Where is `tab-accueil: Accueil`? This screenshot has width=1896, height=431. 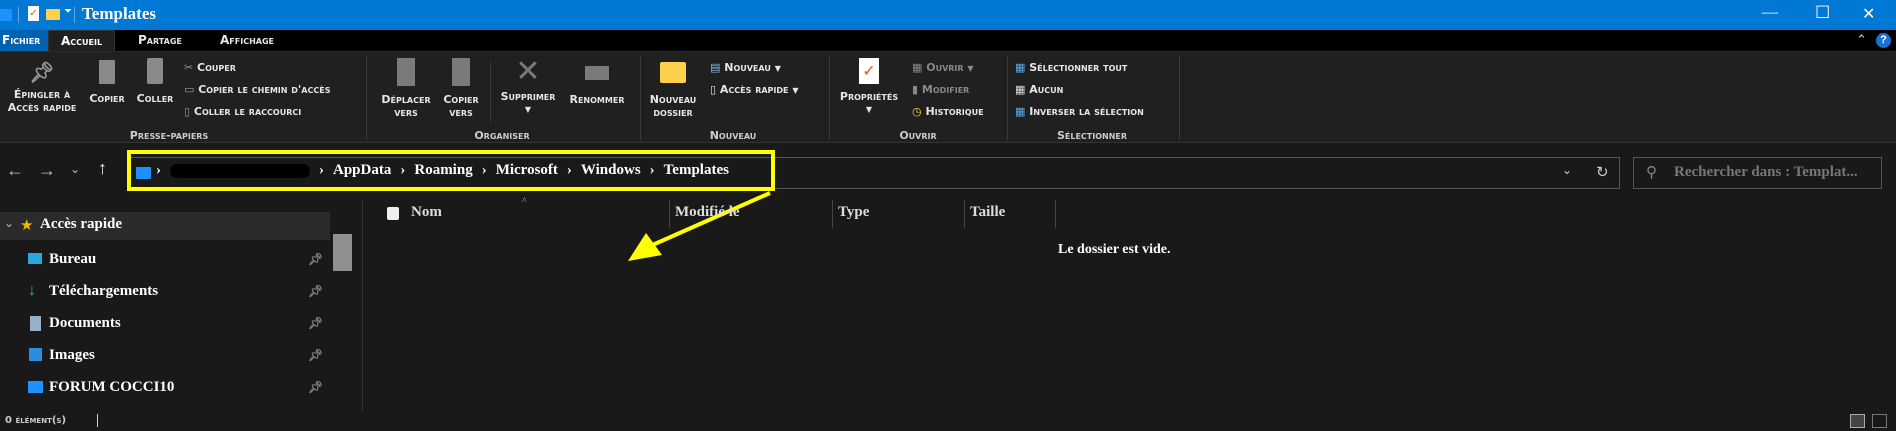
tab-accueil: Accueil is located at coordinates (82, 41).